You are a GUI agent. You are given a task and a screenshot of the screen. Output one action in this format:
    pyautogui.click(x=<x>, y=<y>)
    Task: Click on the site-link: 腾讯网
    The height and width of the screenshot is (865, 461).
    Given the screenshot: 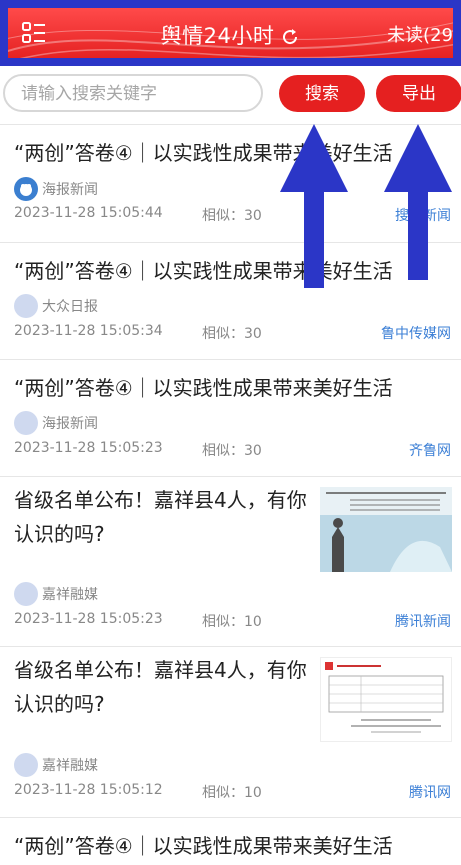 What is the action you would take?
    pyautogui.click(x=430, y=792)
    